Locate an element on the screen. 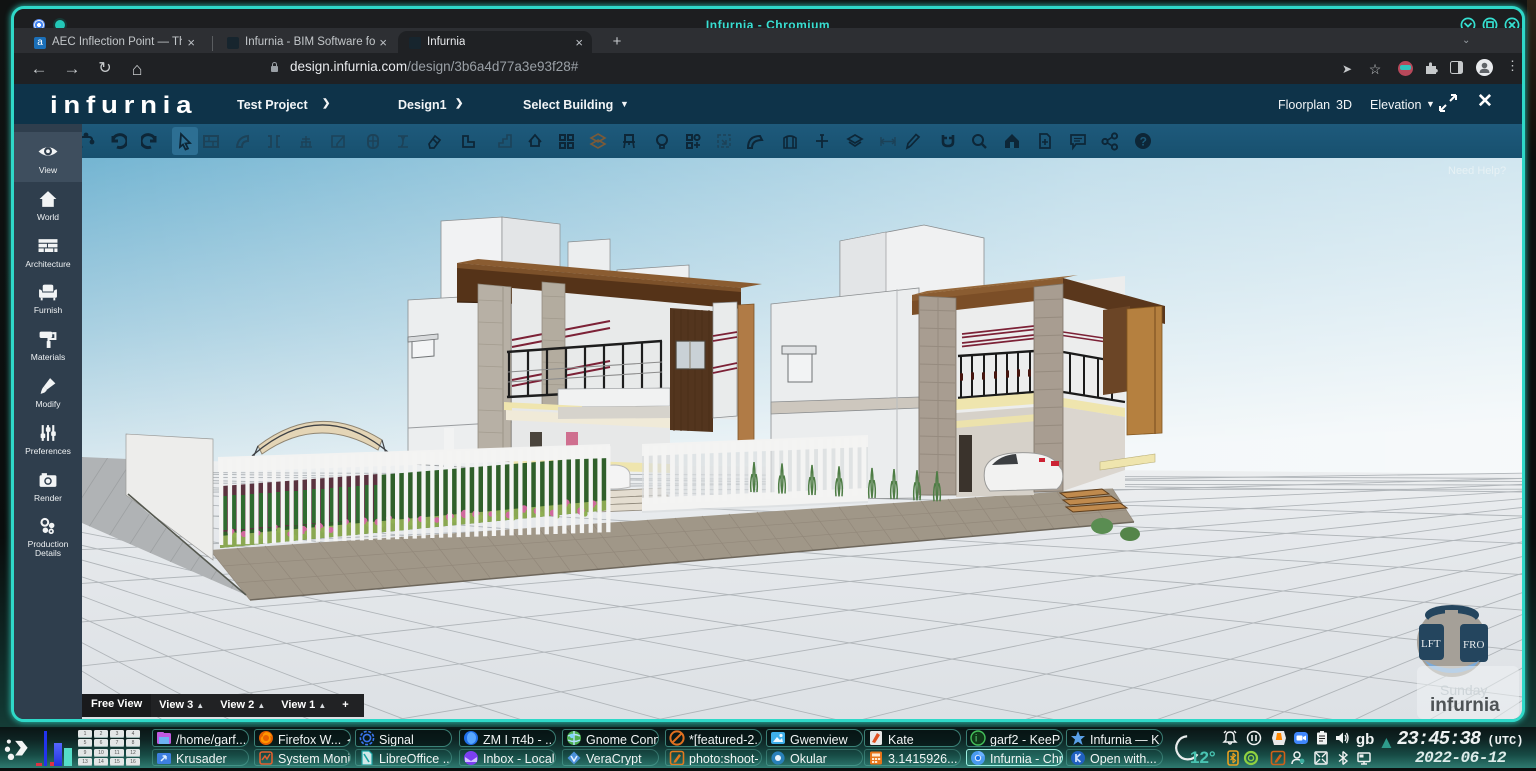  svg-text: FRO is located at coordinates (1473, 645).